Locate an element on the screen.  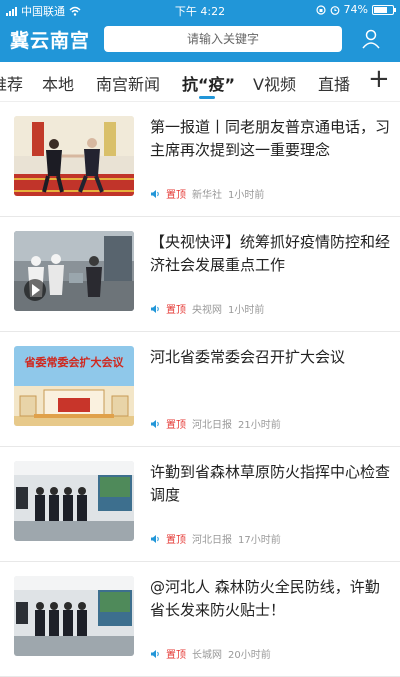
alarm-icon is located at coordinates (334, 10).